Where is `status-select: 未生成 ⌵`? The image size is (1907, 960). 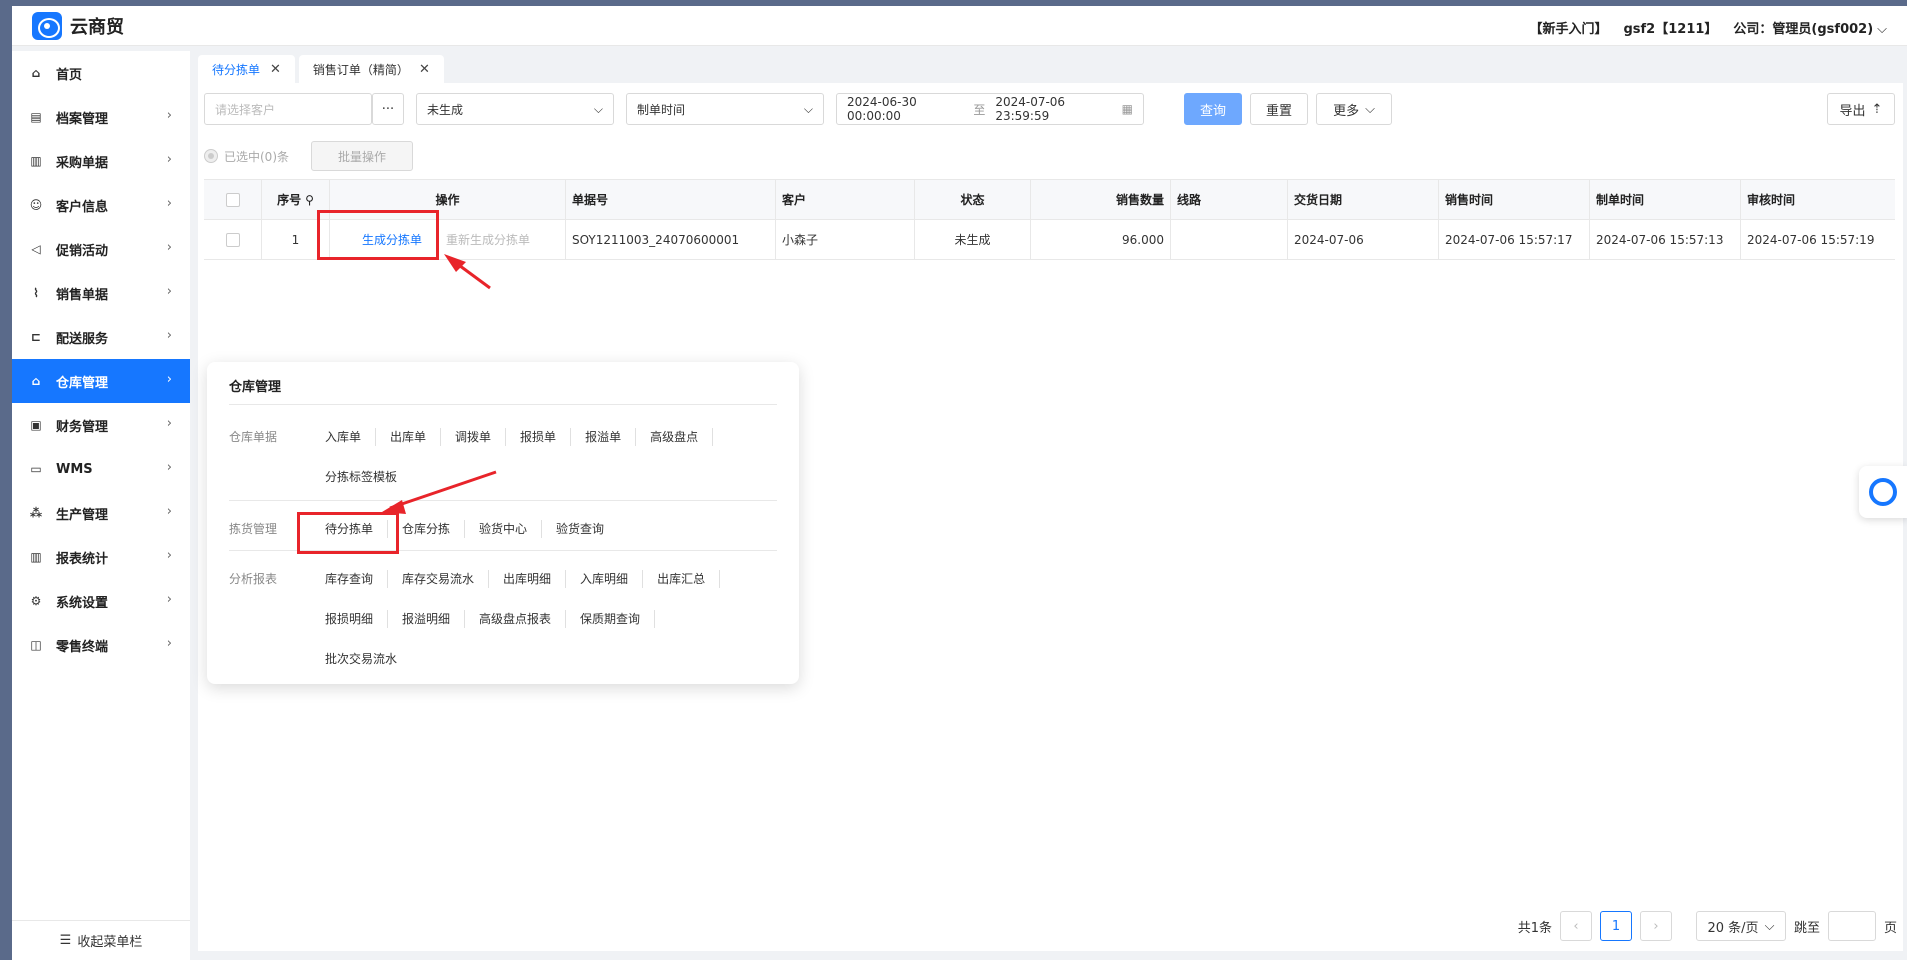
status-select: 未生成 ⌵ is located at coordinates (515, 109).